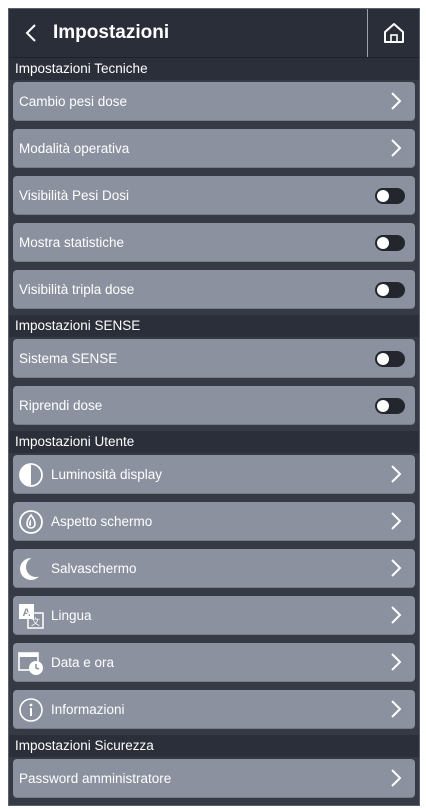 The image size is (426, 808). Describe the element at coordinates (390, 406) in the screenshot. I see `riprendi-dose-toggle` at that location.